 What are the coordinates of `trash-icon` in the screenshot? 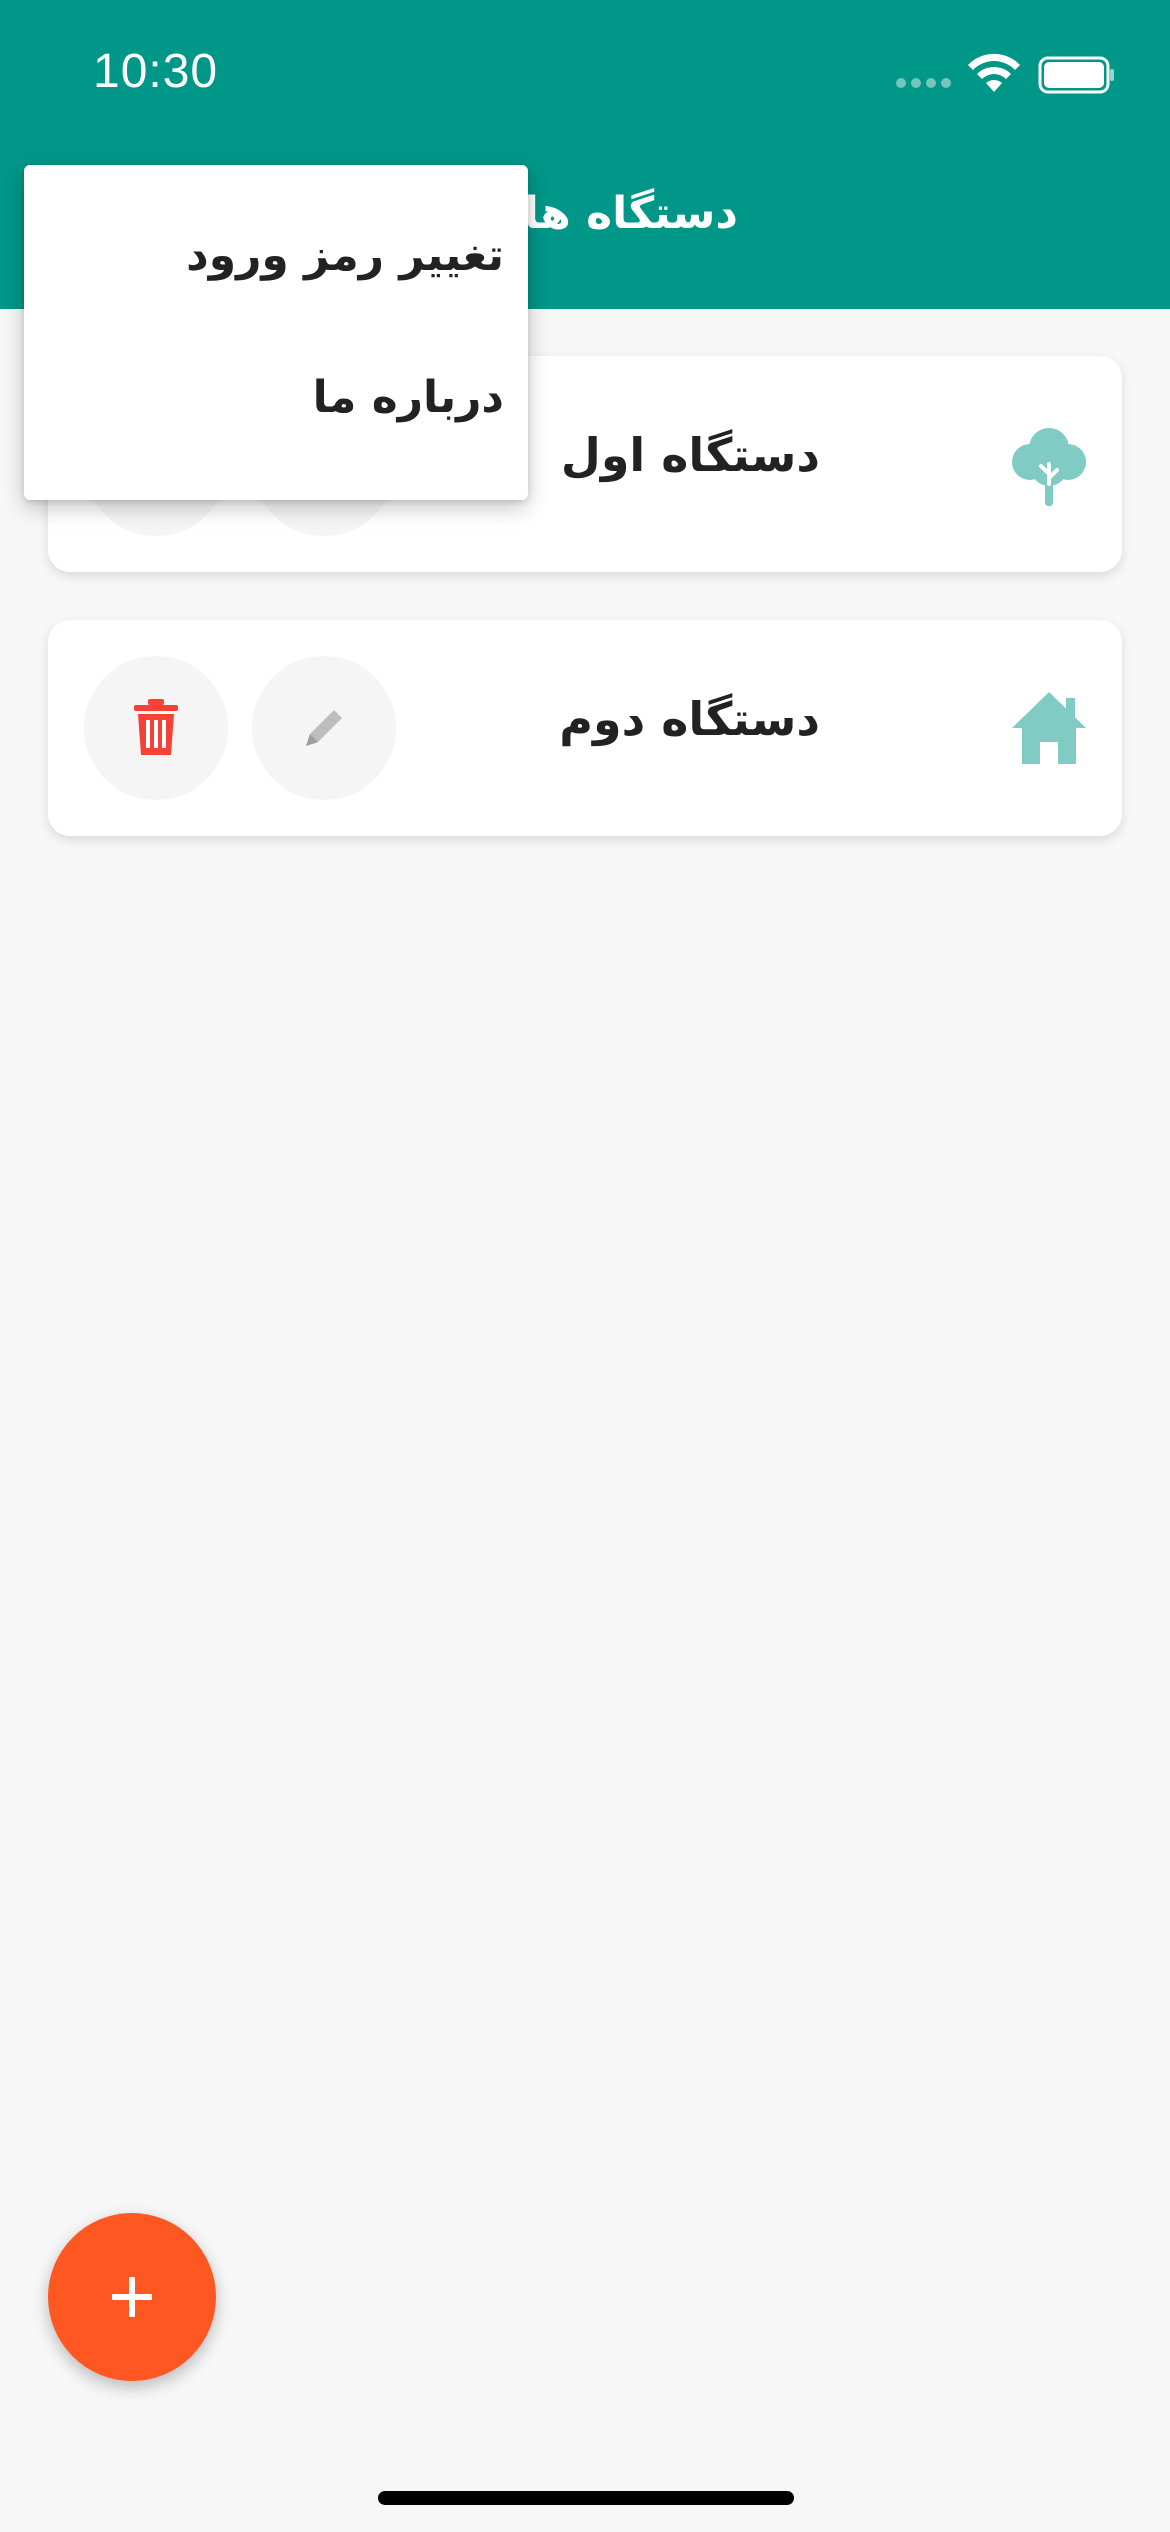 It's located at (156, 727).